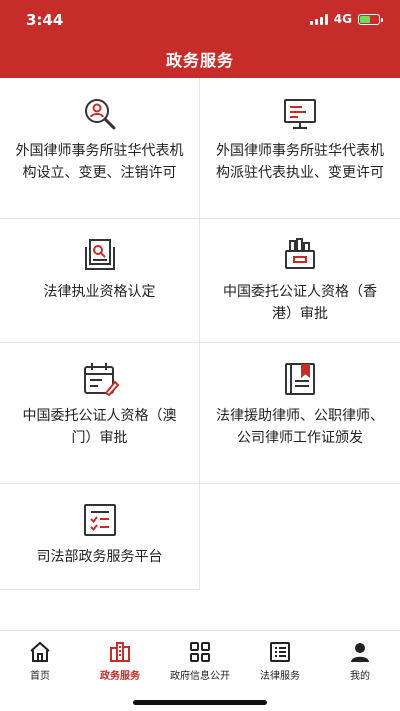 This screenshot has height=711, width=400. I want to click on tab-label: 我的, so click(360, 676).